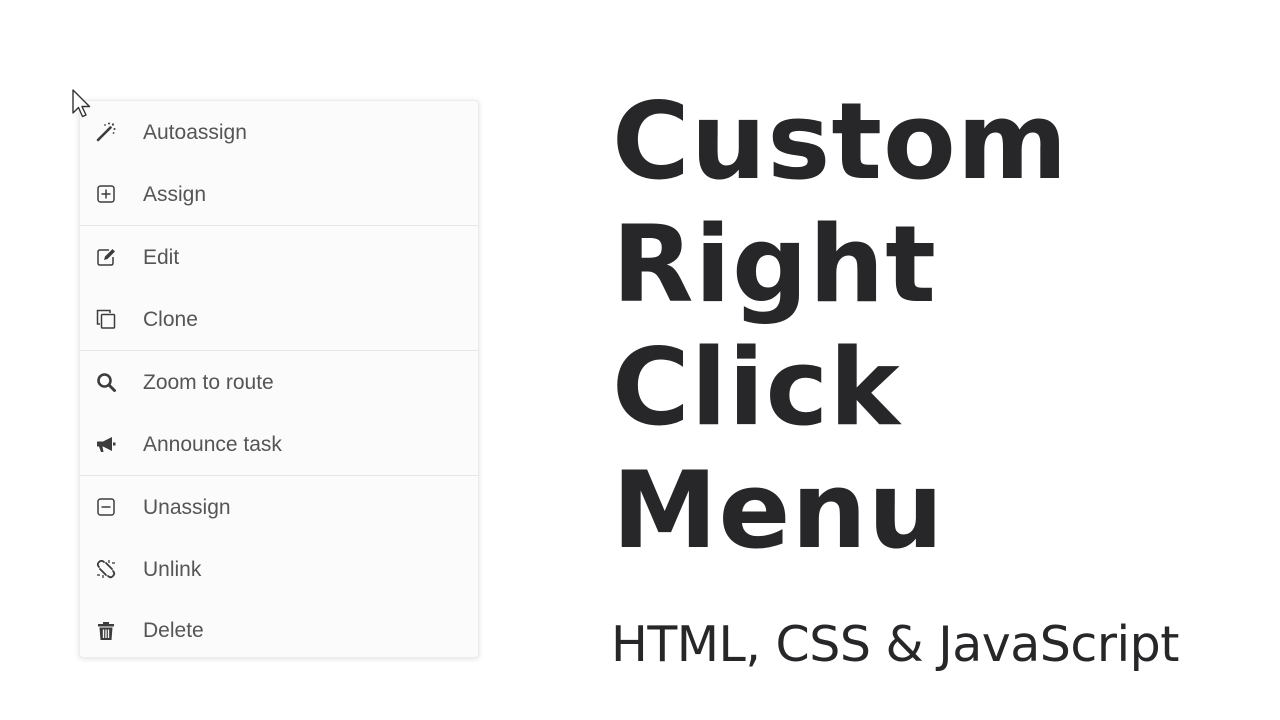  Describe the element at coordinates (161, 257) in the screenshot. I see `menu-item-label: Edit` at that location.